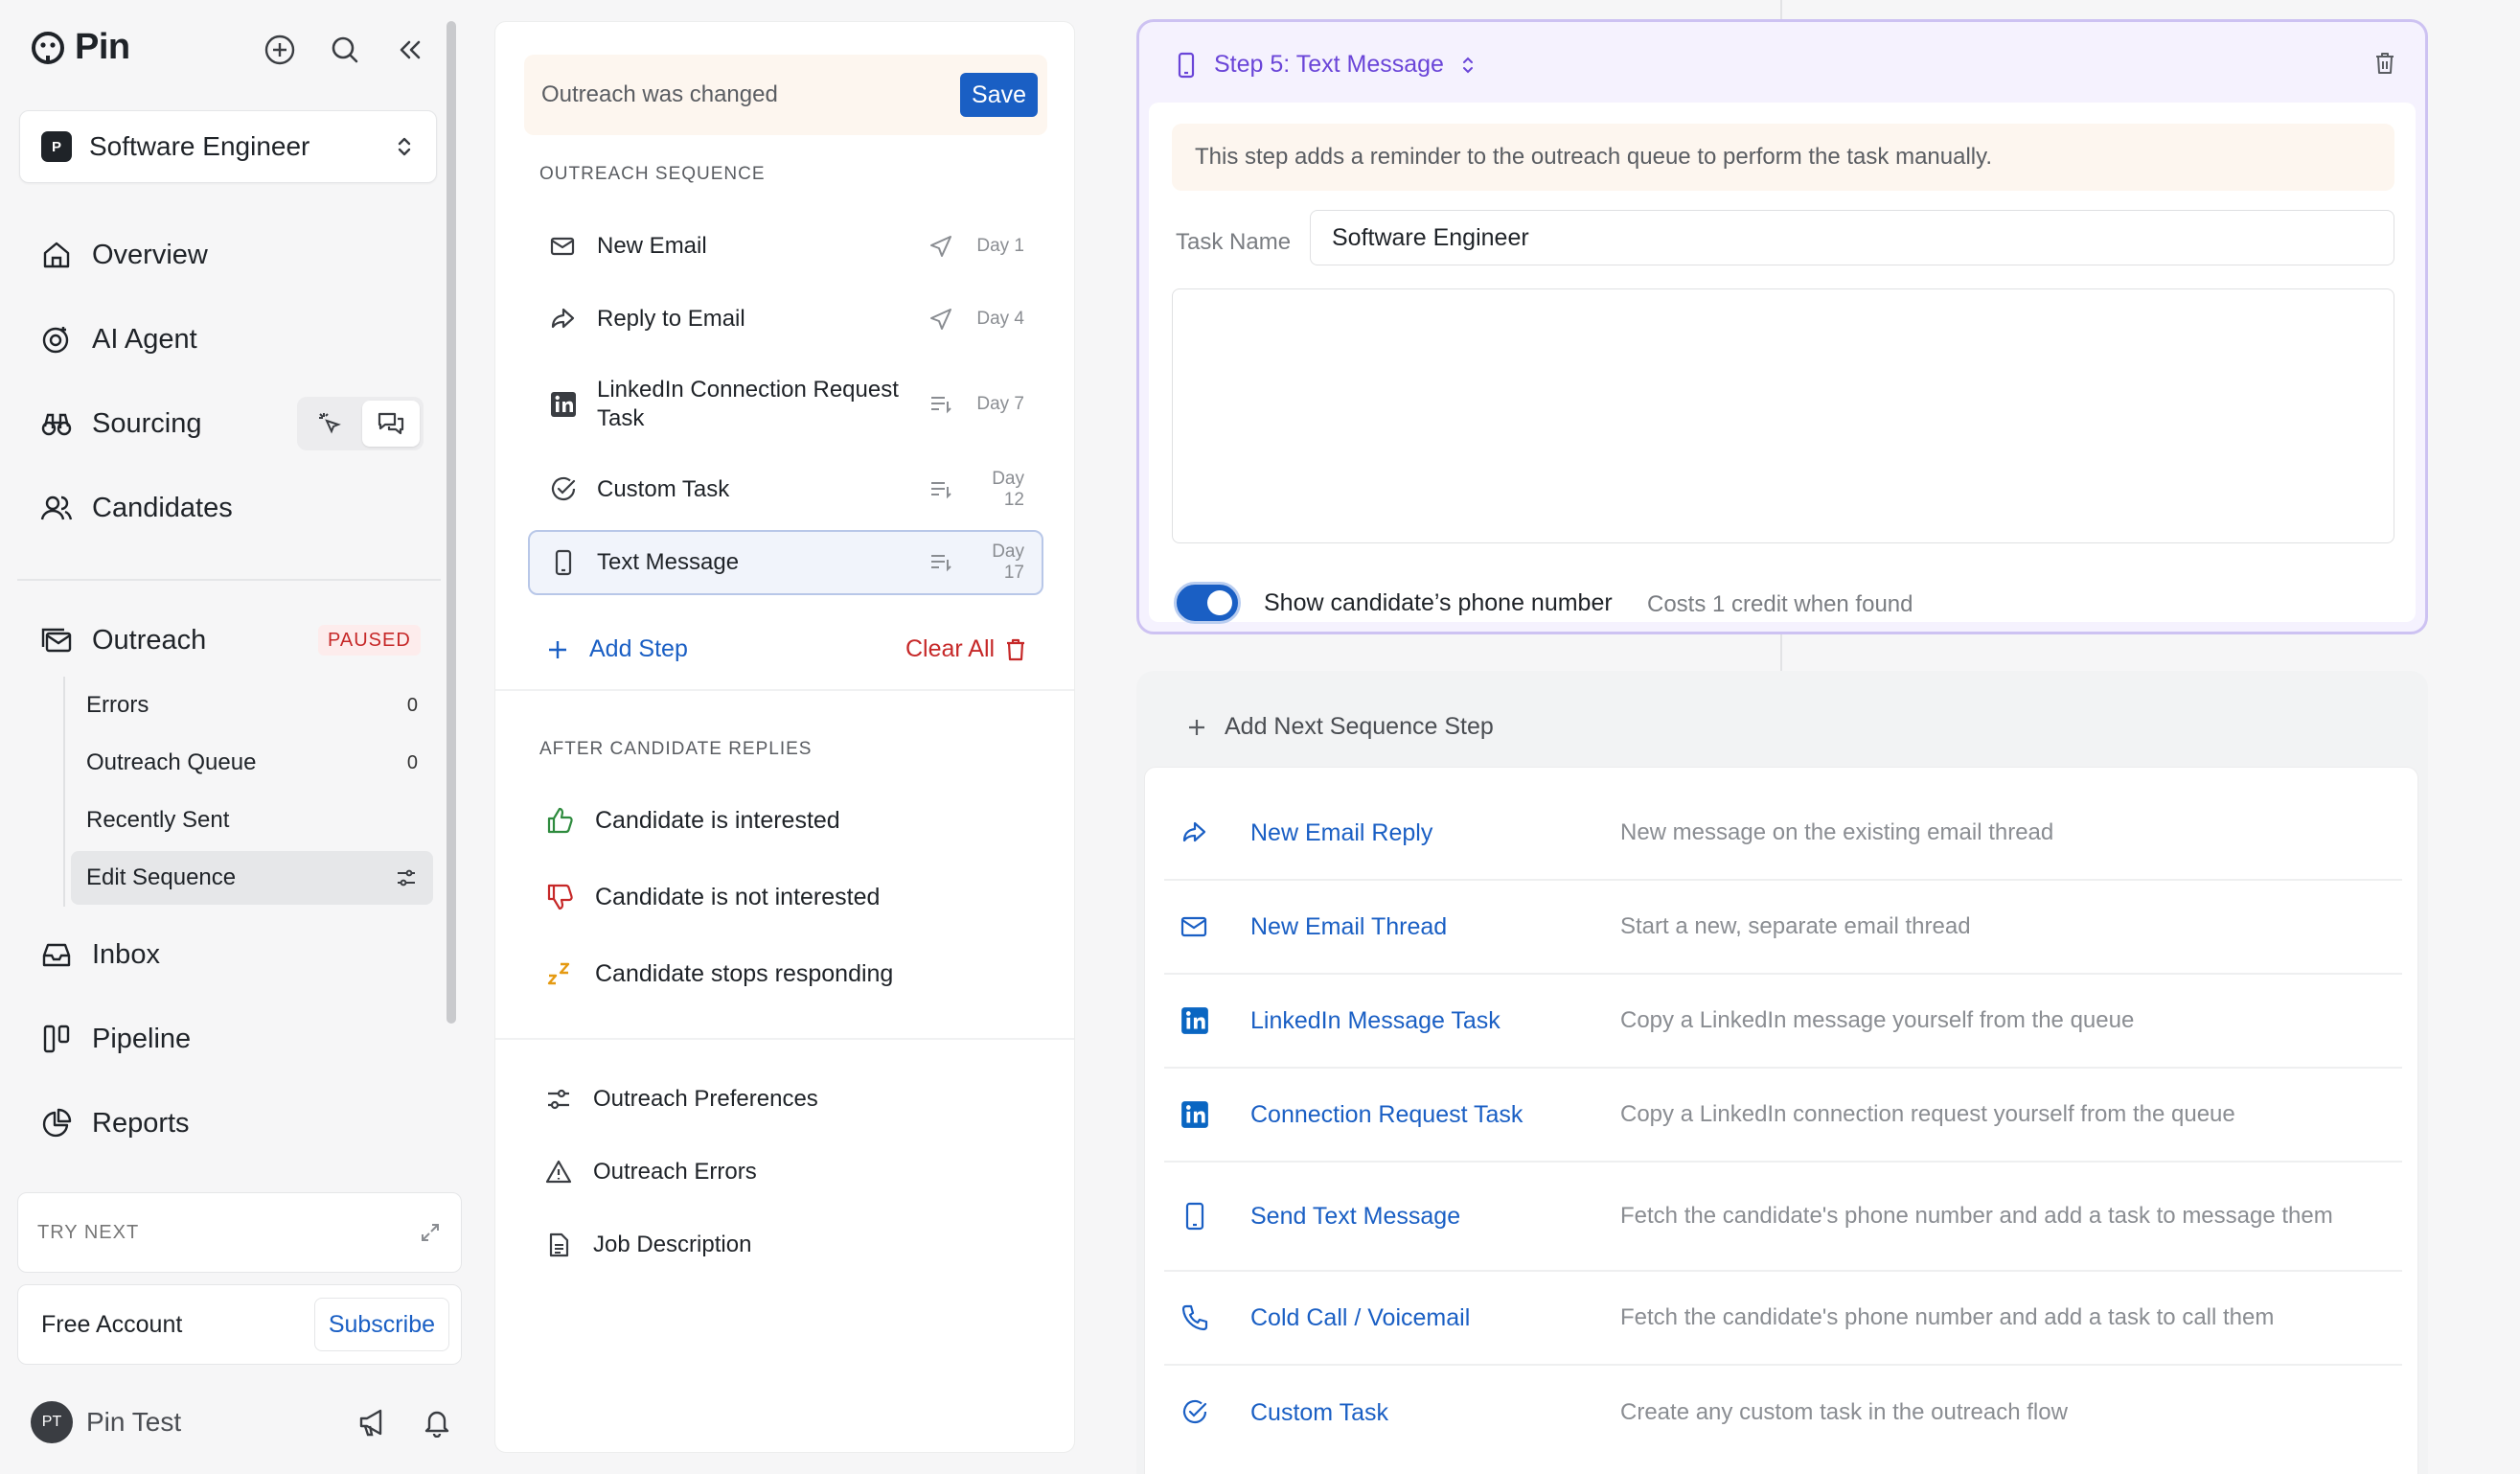 This screenshot has width=2520, height=1474. Describe the element at coordinates (451, 522) in the screenshot. I see `sidebar-scrollbar` at that location.